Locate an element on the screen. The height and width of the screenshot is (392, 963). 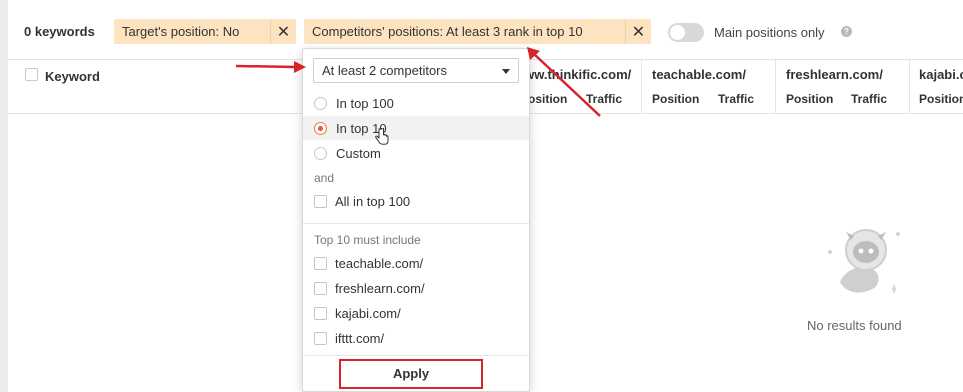
and-label: and is located at coordinates (324, 178).